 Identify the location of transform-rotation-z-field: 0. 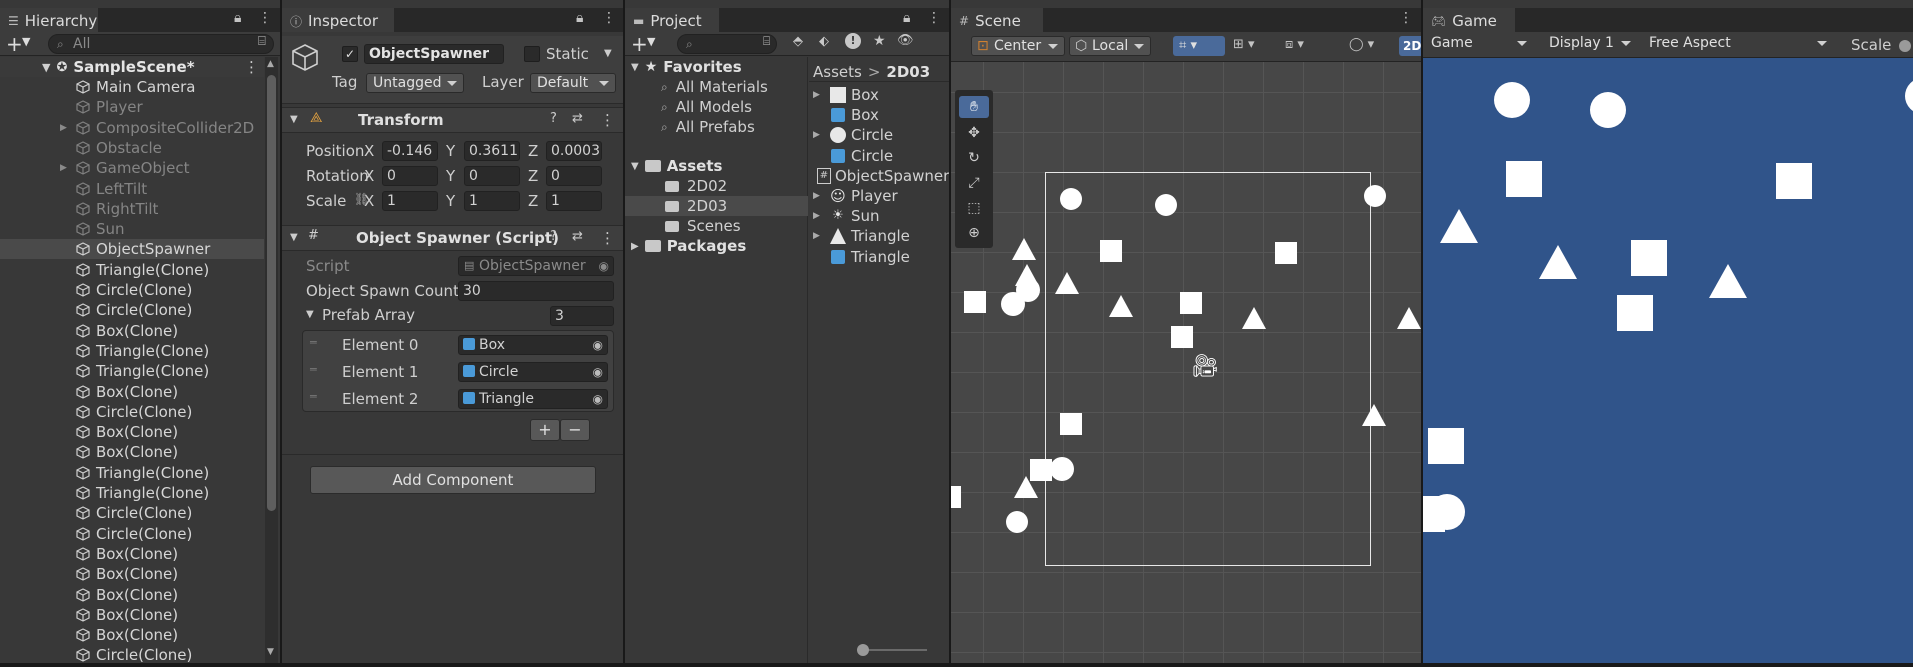
(574, 176).